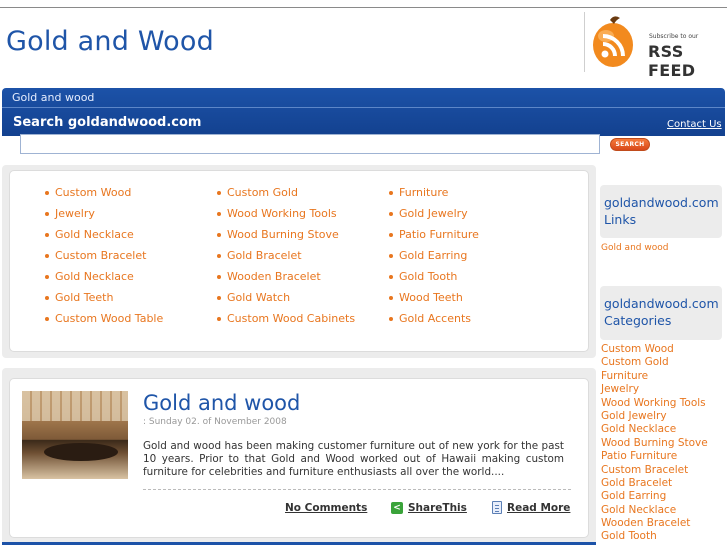 This screenshot has height=545, width=727. I want to click on link-item: Gold Watch, so click(286, 301).